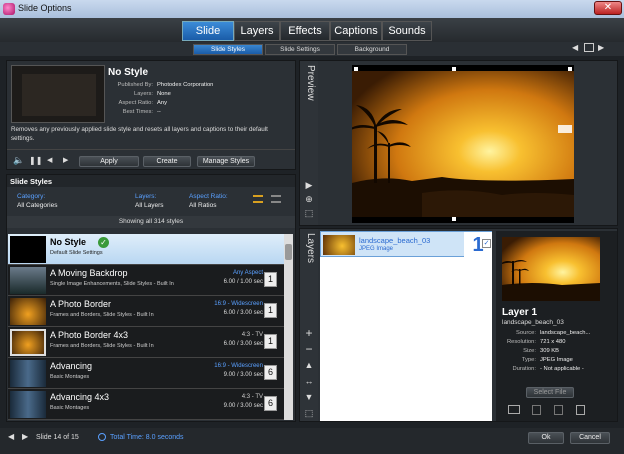 This screenshot has width=624, height=454. I want to click on aspect-filter-label: Aspect Ratio:, so click(208, 196).